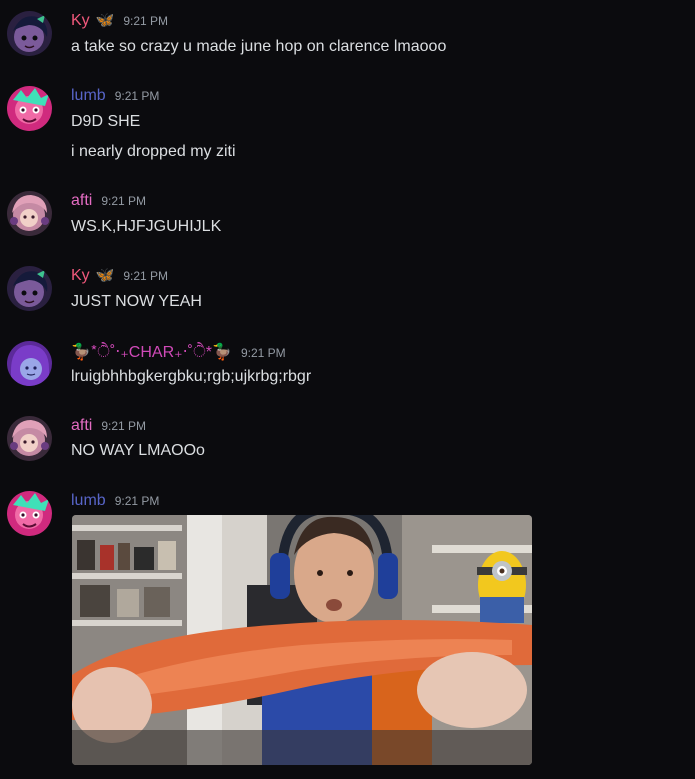 Image resolution: width=695 pixels, height=779 pixels. I want to click on message-text: D9D SHE, so click(106, 121).